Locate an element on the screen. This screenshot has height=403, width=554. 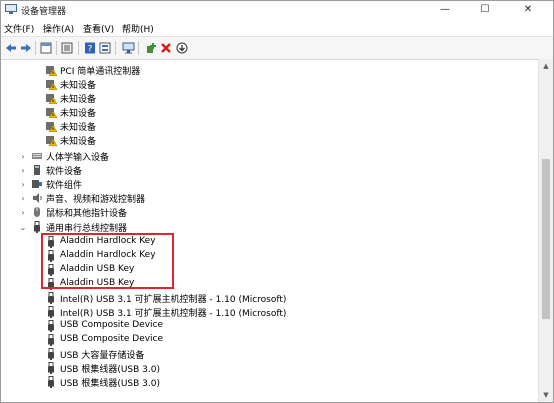
forward-icon is located at coordinates (26, 48).